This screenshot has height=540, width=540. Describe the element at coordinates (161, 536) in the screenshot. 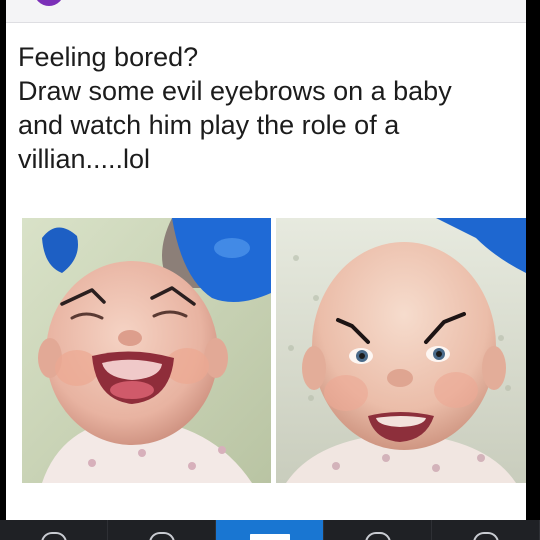

I see `home-icon` at that location.